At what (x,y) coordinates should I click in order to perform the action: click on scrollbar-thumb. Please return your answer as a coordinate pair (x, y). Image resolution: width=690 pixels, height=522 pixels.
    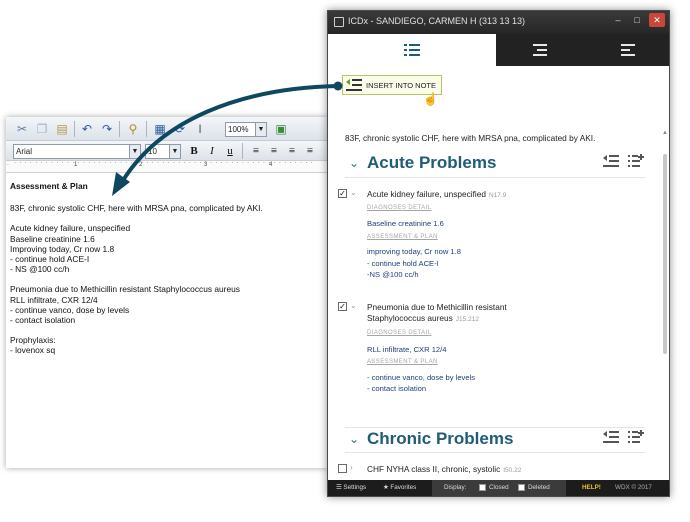
    Looking at the image, I should click on (665, 254).